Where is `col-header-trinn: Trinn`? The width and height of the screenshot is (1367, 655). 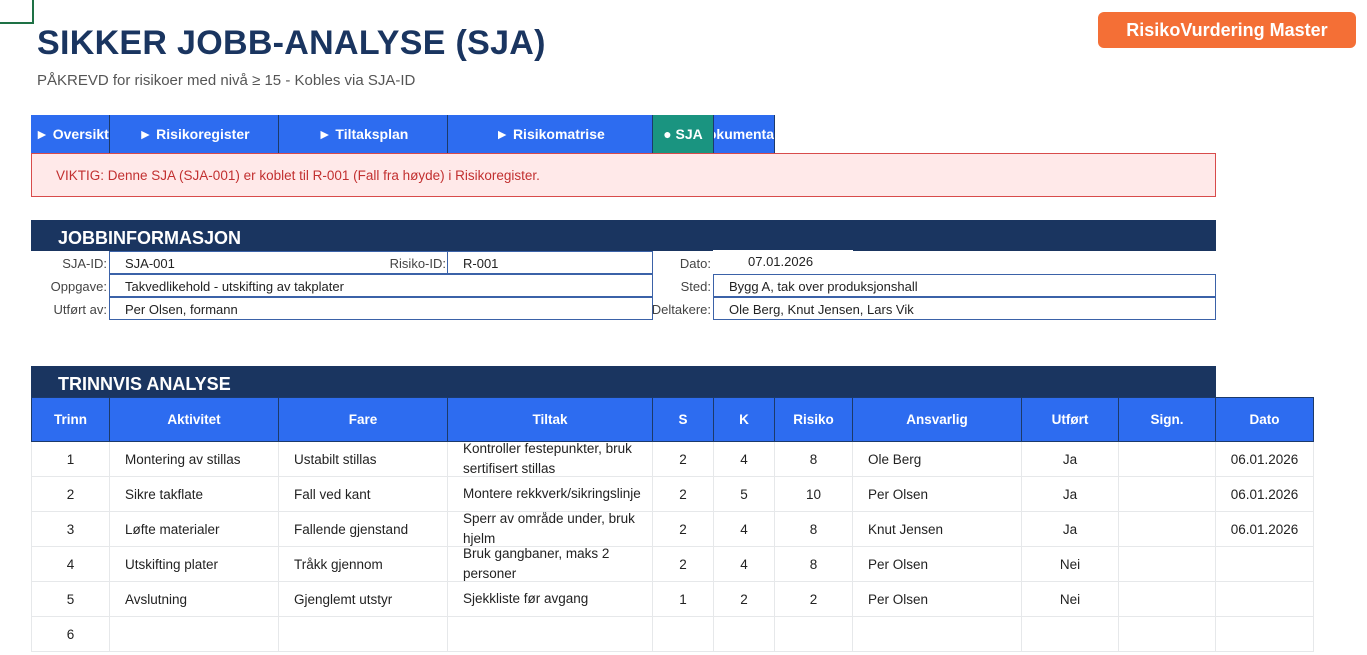 col-header-trinn: Trinn is located at coordinates (70, 419).